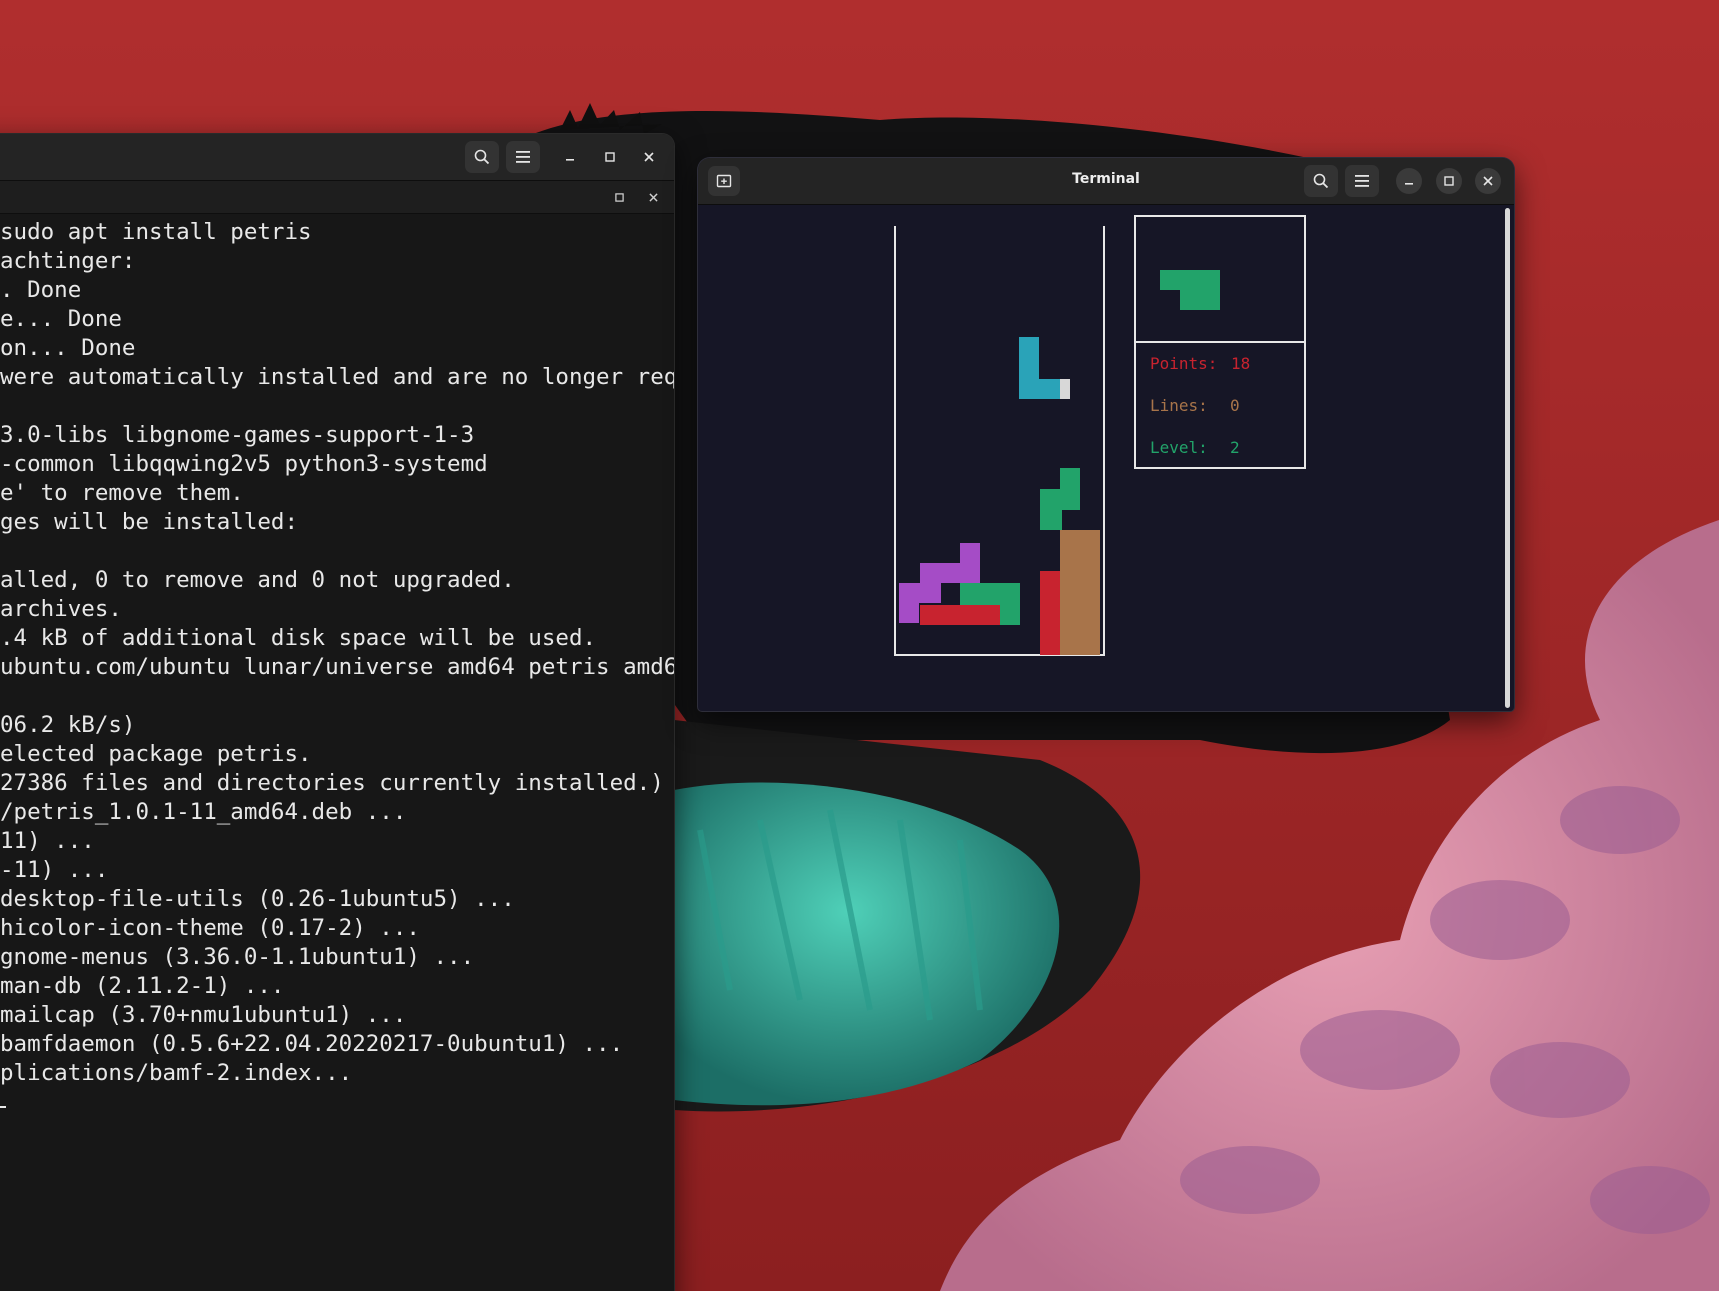  What do you see at coordinates (1235, 405) in the screenshot?
I see `lines-value: 0` at bounding box center [1235, 405].